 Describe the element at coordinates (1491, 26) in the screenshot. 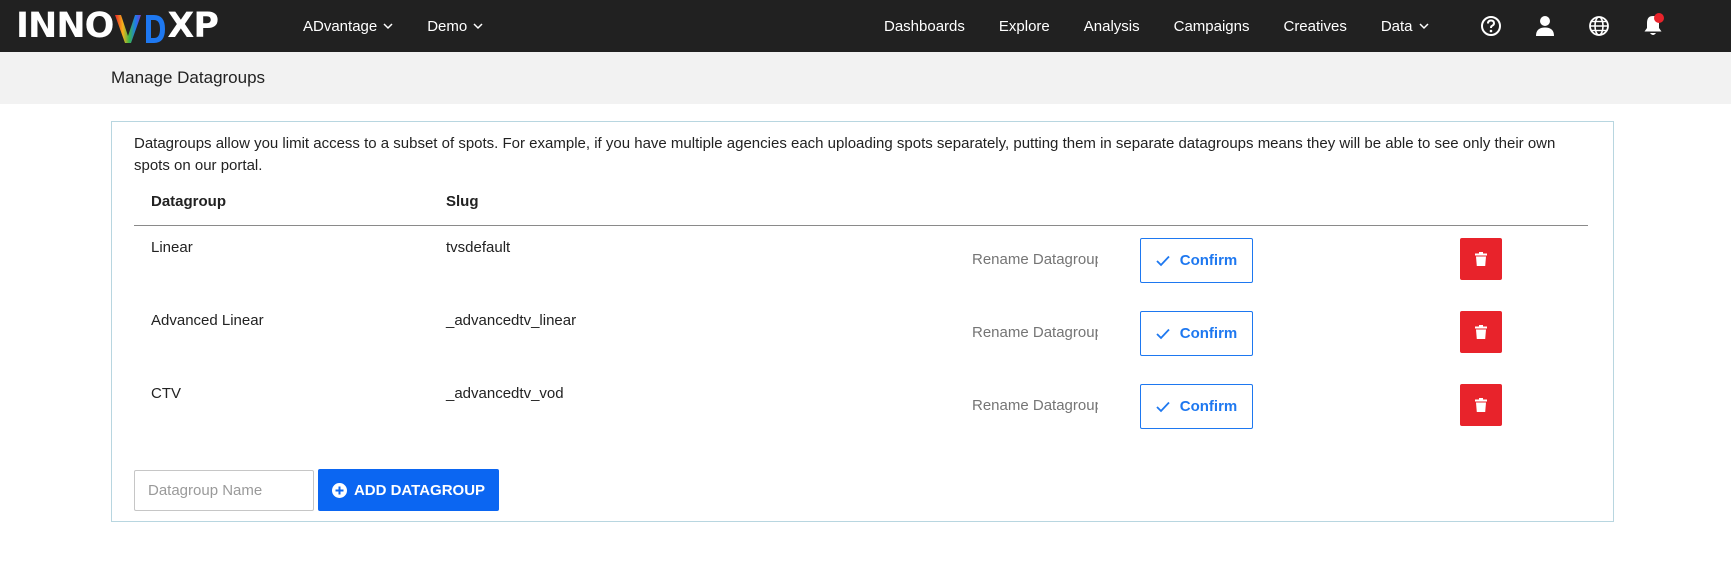

I see `help-icon` at that location.